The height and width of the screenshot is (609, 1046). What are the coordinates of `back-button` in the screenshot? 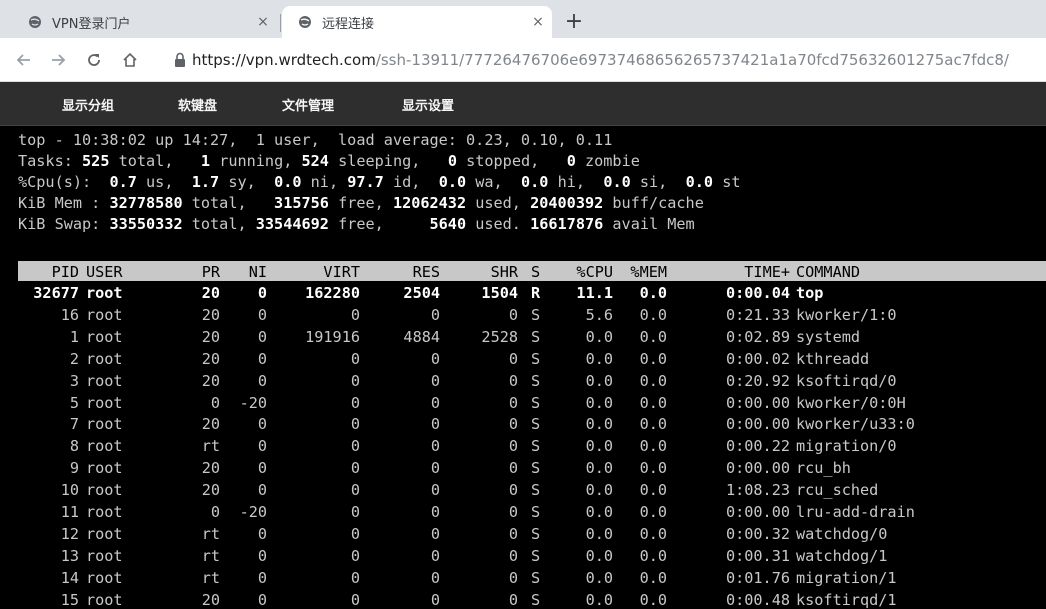 It's located at (24, 60).